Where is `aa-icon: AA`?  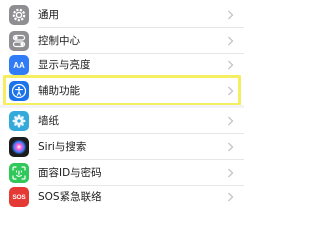
aa-icon: AA is located at coordinates (19, 65).